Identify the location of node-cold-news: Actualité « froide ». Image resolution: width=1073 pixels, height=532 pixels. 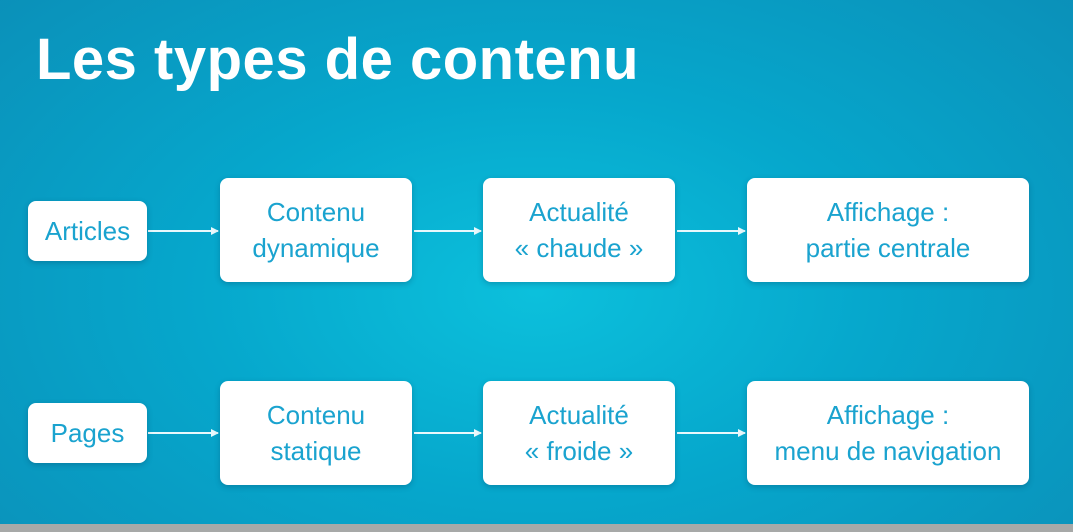
(579, 433).